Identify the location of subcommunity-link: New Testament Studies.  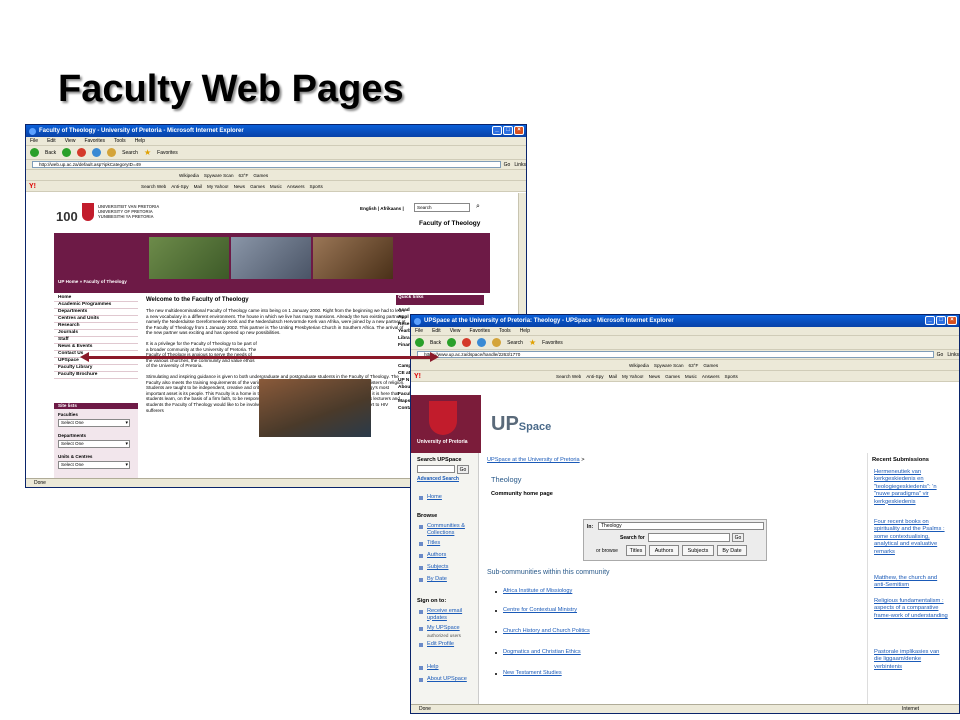
(532, 673).